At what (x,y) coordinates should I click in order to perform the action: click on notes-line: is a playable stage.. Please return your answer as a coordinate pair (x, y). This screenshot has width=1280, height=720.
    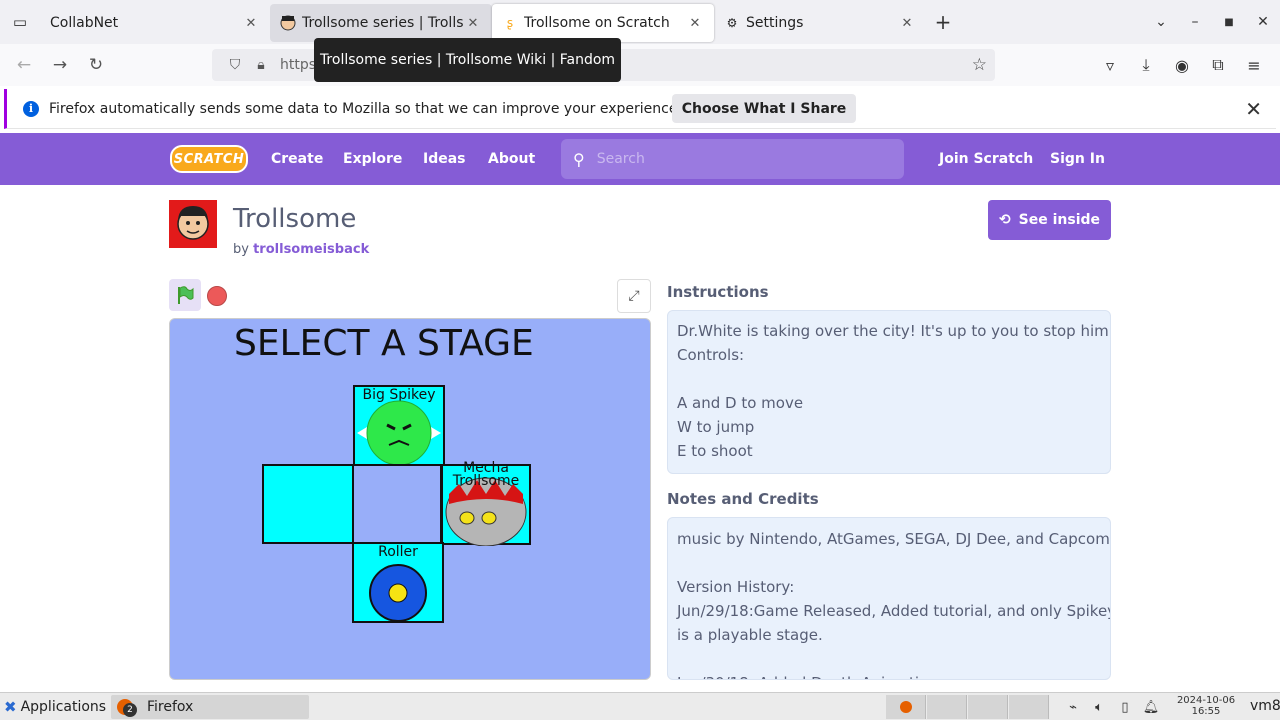
    Looking at the image, I should click on (750, 635).